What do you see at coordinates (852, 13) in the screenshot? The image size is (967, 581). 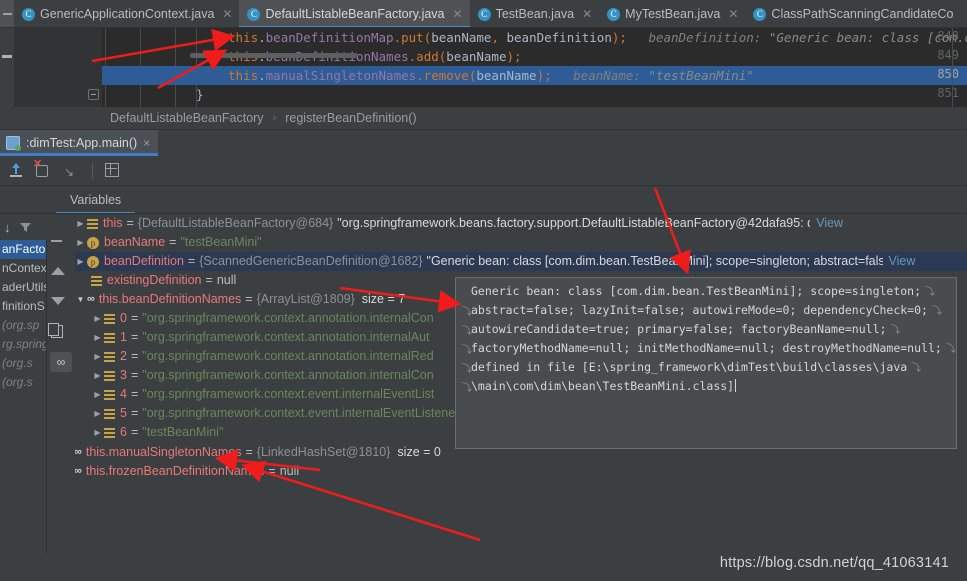 I see `editor-tab-class-path-scanning: C ClassPathScanningCandidateCo` at bounding box center [852, 13].